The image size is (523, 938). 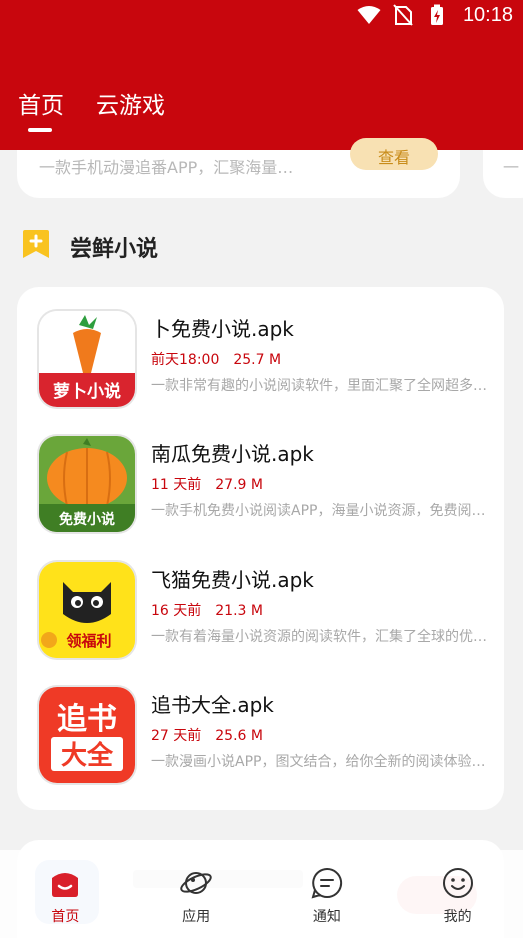 I want to click on app-size: 25.6 M, so click(x=239, y=736).